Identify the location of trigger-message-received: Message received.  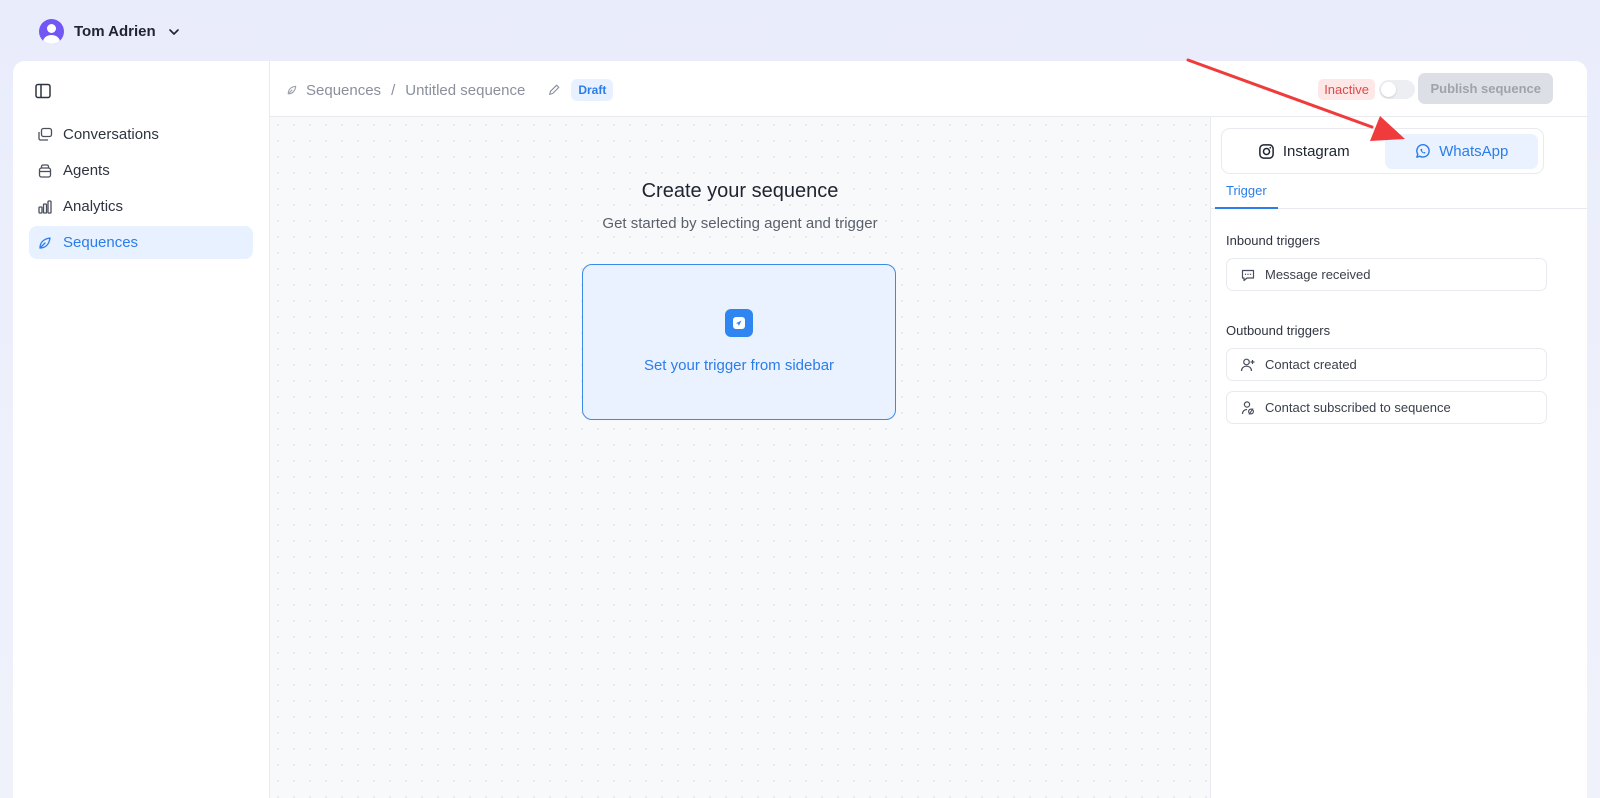
(1386, 274).